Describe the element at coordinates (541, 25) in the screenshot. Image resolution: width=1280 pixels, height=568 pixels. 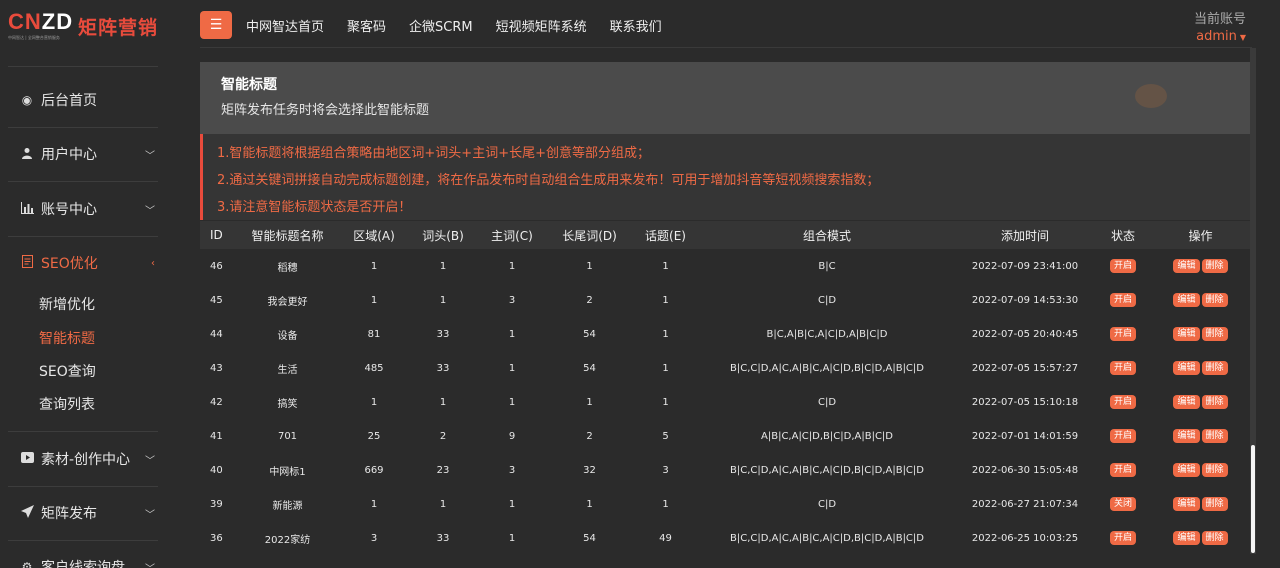
I see `nav-link-video-matrix: 短视频矩阵系统` at that location.